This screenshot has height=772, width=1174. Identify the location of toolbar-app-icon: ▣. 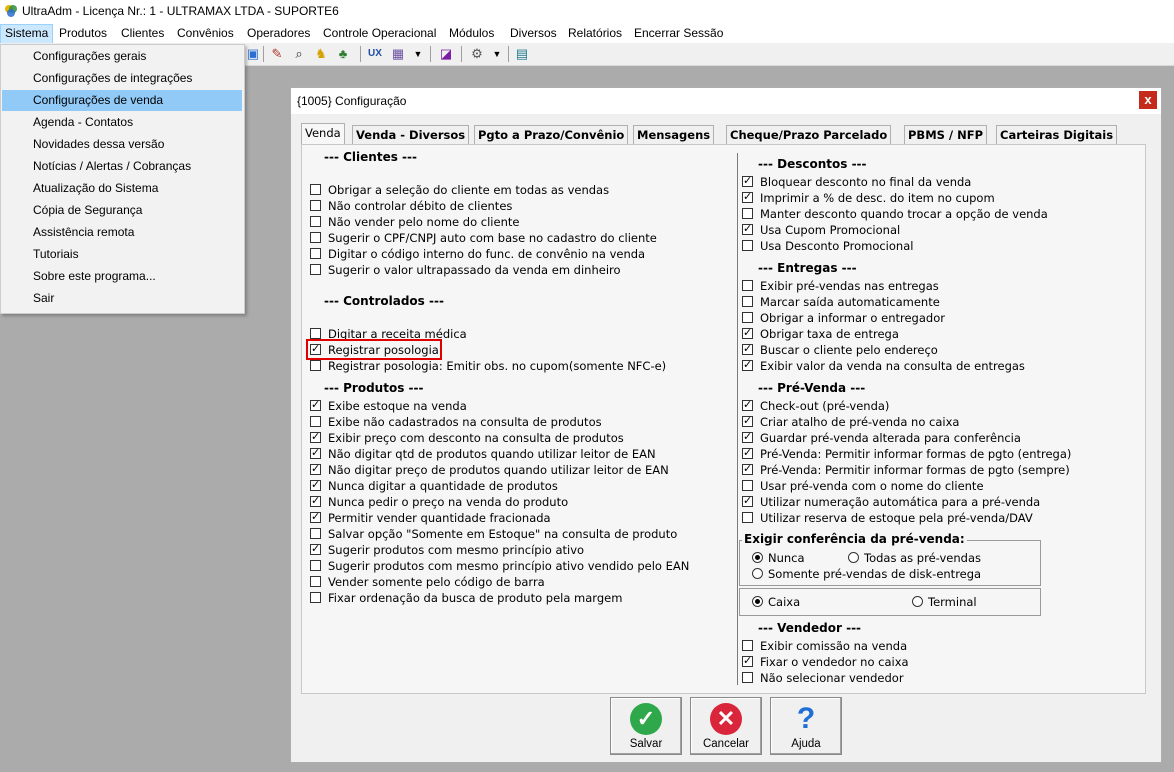
(253, 54).